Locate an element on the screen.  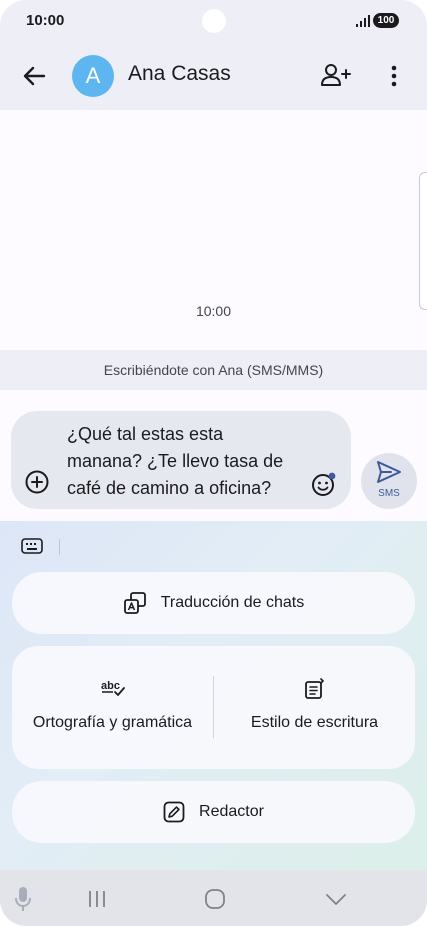
writing-style-label: Estilo de escritura is located at coordinates (314, 722).